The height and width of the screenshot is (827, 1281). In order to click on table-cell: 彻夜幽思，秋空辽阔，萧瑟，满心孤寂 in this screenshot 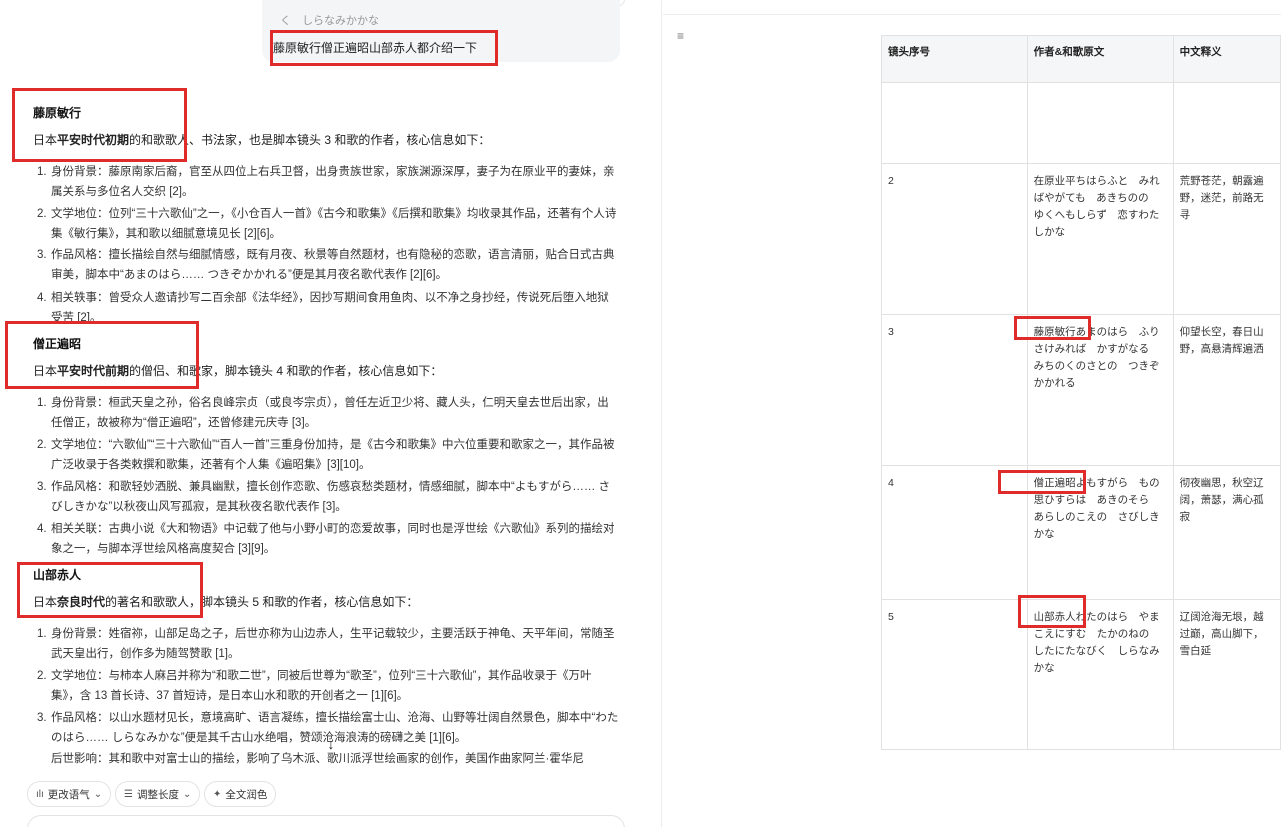, I will do `click(1226, 532)`.